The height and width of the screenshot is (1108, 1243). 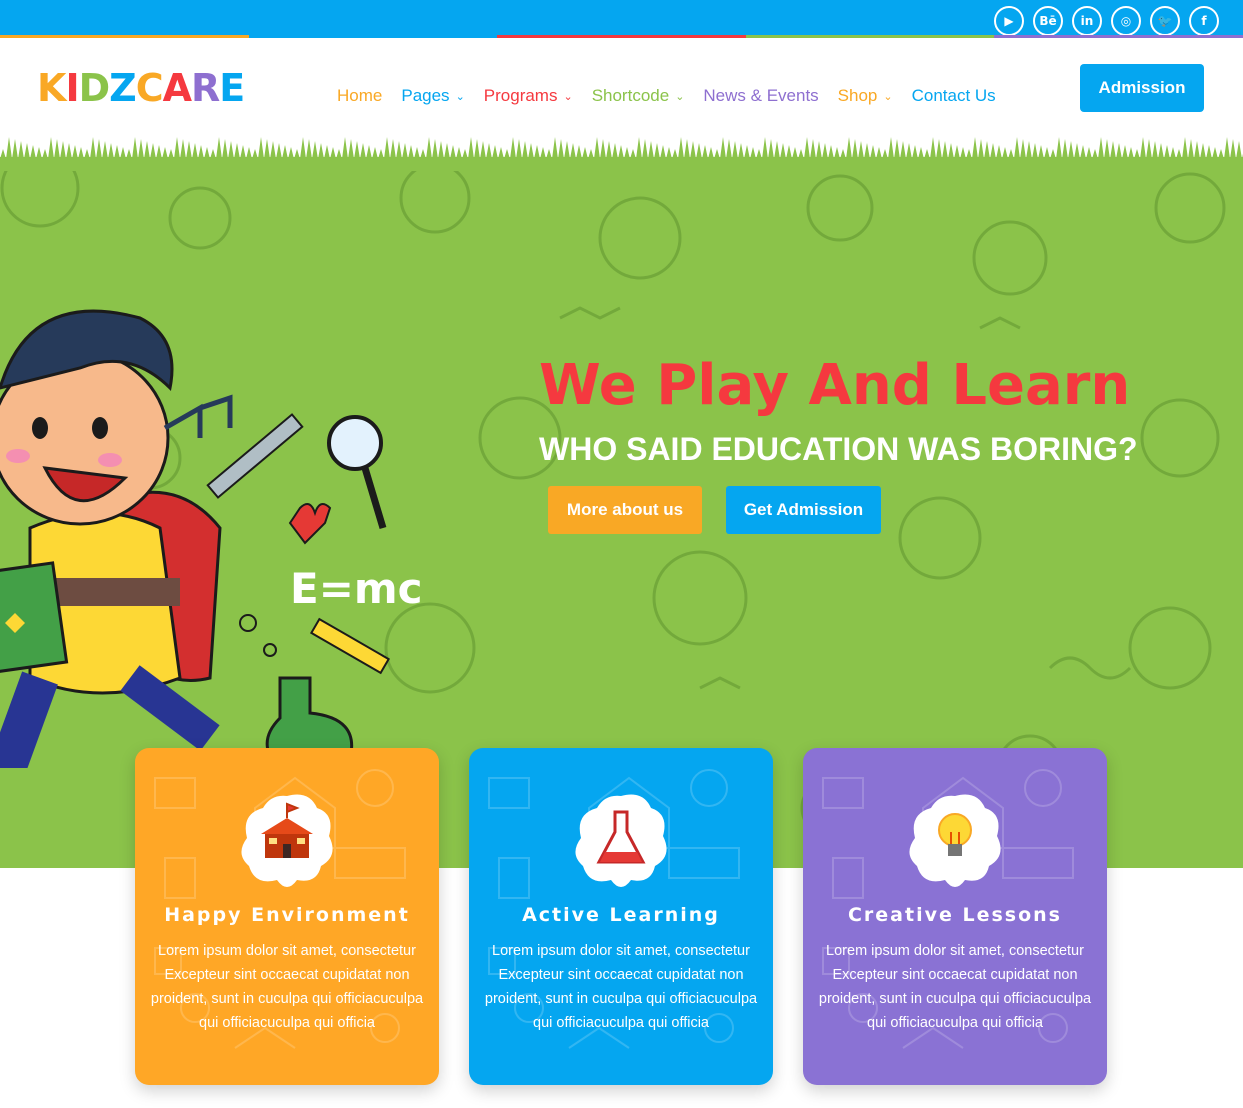 What do you see at coordinates (205, 88) in the screenshot?
I see `logo-letter: R` at bounding box center [205, 88].